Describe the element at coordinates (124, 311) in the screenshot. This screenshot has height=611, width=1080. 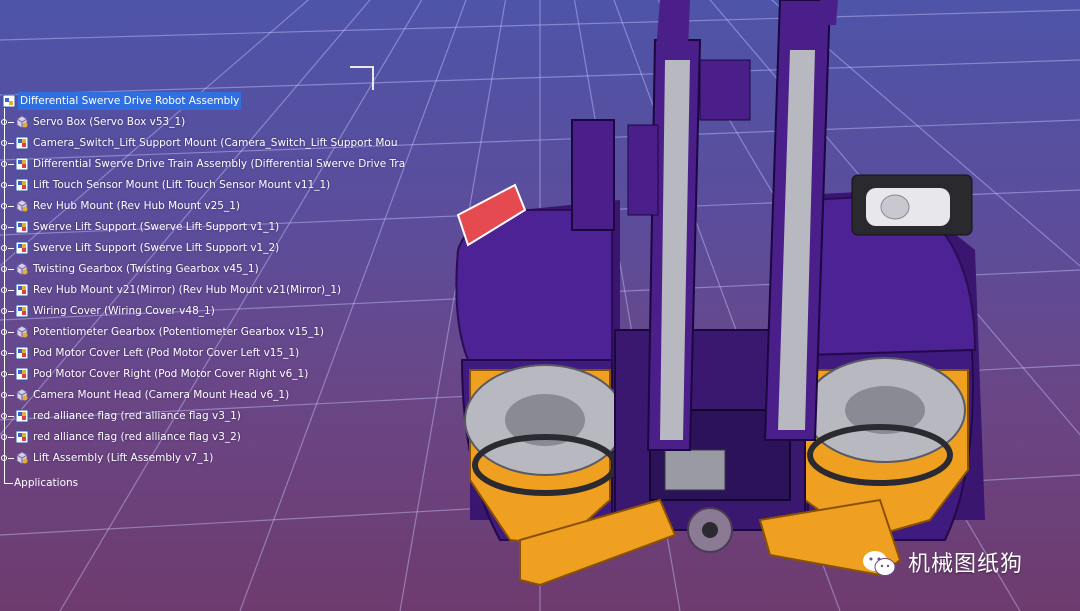
I see `tree-item-label: Wiring Cover (Wiring Cover v48_1)` at that location.